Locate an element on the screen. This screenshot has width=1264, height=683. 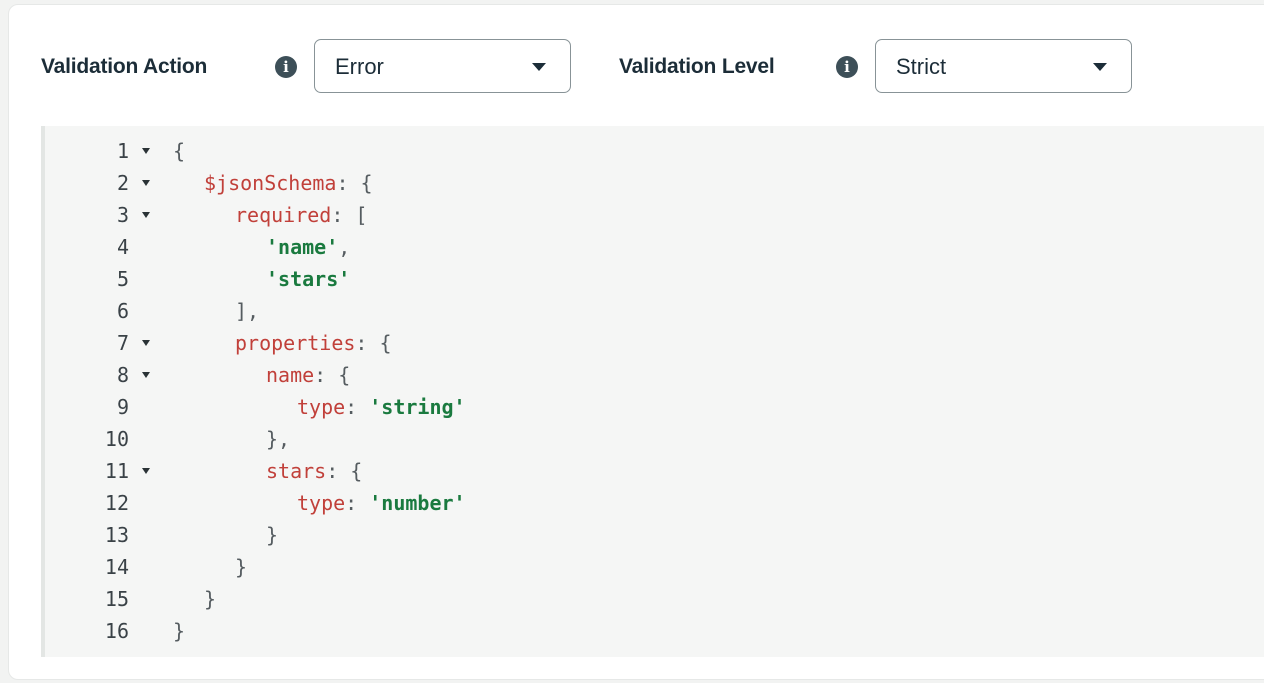
code-text: type: 'string' is located at coordinates (381, 407).